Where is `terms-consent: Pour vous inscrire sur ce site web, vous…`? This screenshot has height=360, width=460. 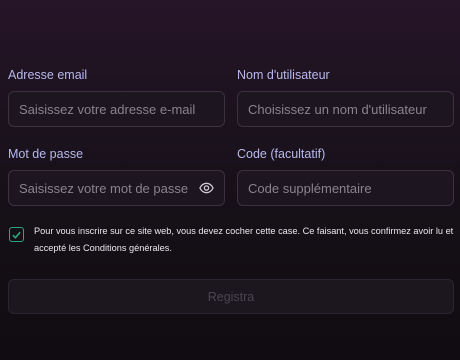 terms-consent: Pour vous inscrire sur ce site web, vous… is located at coordinates (231, 241).